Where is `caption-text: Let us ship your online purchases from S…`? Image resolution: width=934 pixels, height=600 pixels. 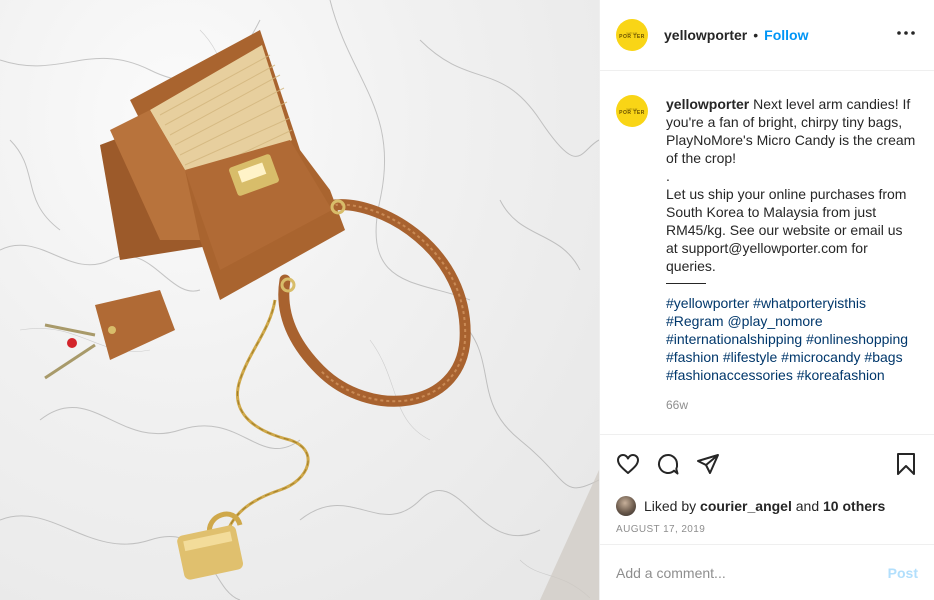 caption-text: Let us ship your online purchases from S… is located at coordinates (786, 230).